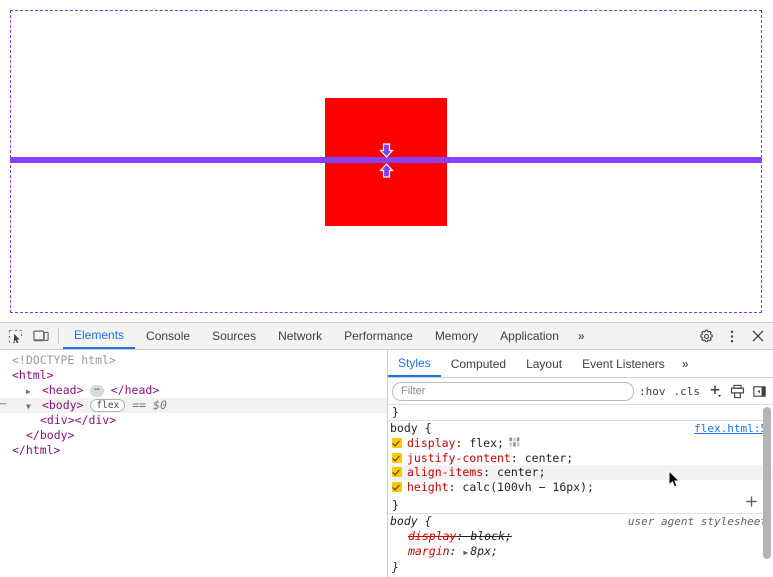 The height and width of the screenshot is (577, 773). What do you see at coordinates (97, 390) in the screenshot?
I see `collapsed-content-icon: ⋯` at bounding box center [97, 390].